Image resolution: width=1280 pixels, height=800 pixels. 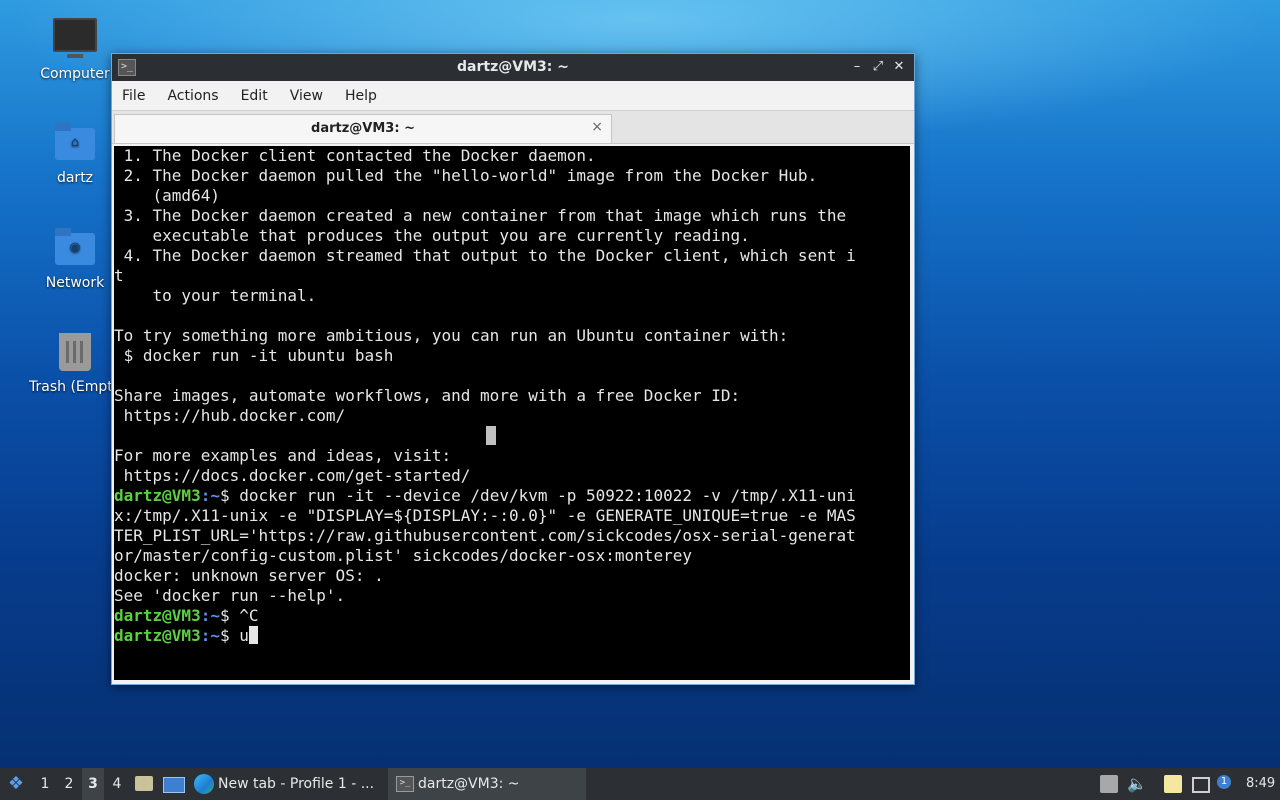 I want to click on desktop-icon-computer: Computer, so click(x=75, y=50).